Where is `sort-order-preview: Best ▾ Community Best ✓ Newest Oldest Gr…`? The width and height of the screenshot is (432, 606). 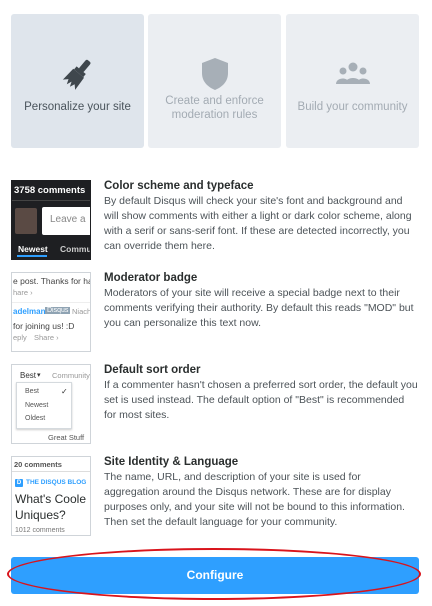
sort-order-preview: Best ▾ Community Best ✓ Newest Oldest Gr… is located at coordinates (51, 404).